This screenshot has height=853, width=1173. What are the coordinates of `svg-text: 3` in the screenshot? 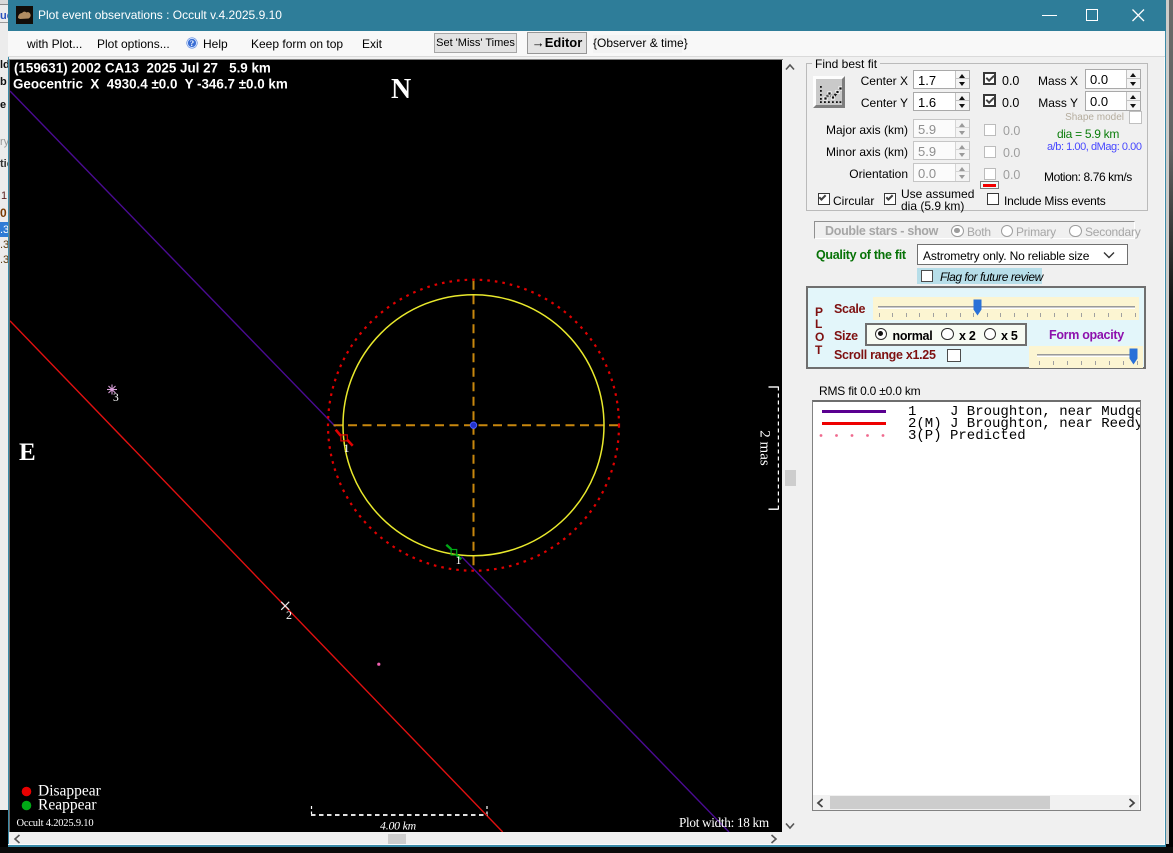 It's located at (116, 398).